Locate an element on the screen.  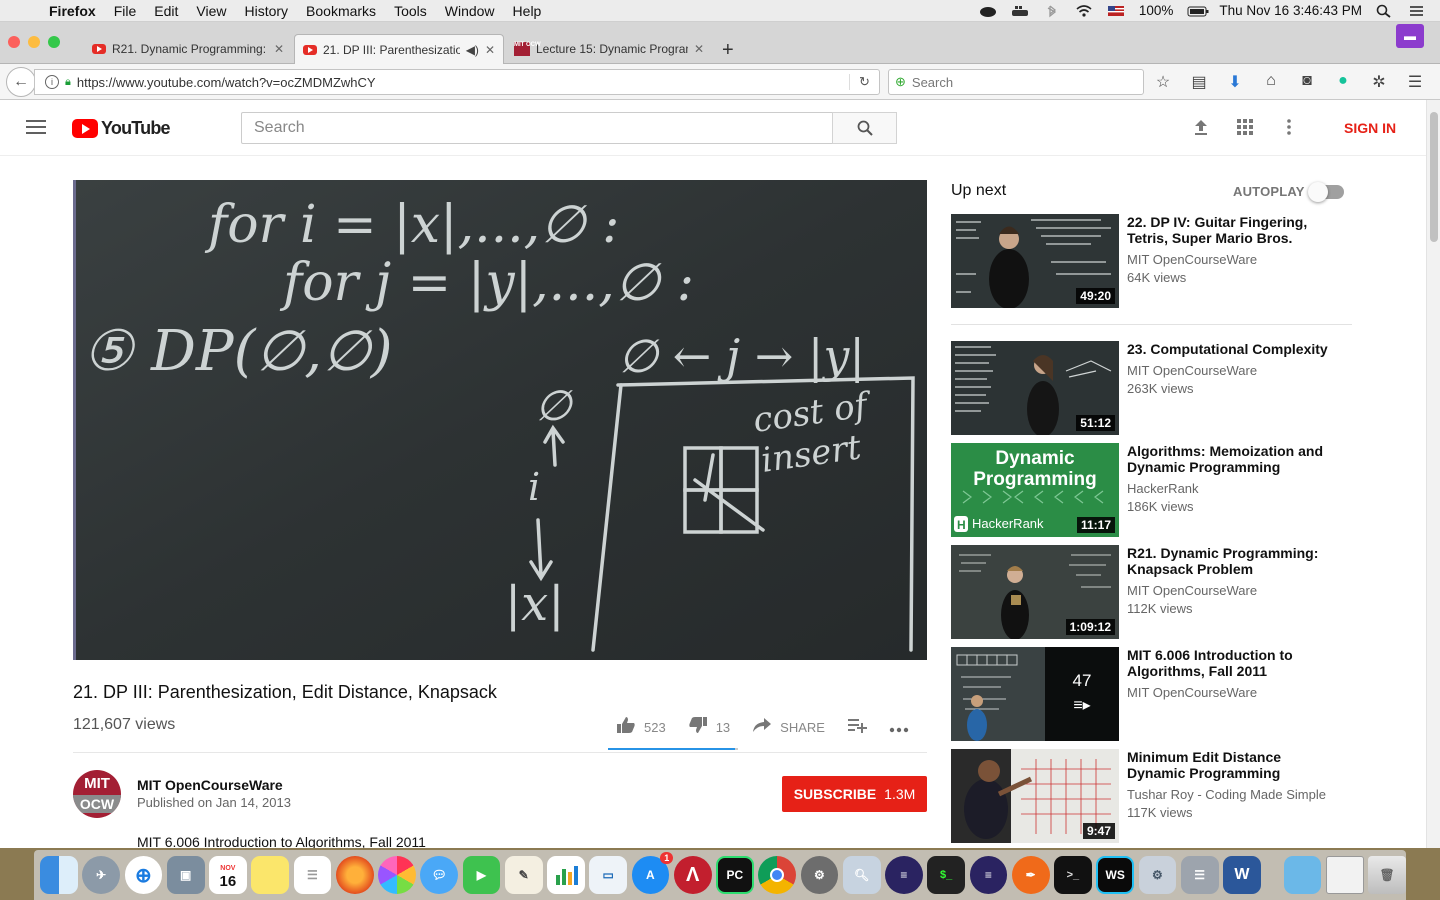
menu-tools: Tools is located at coordinates (410, 11).